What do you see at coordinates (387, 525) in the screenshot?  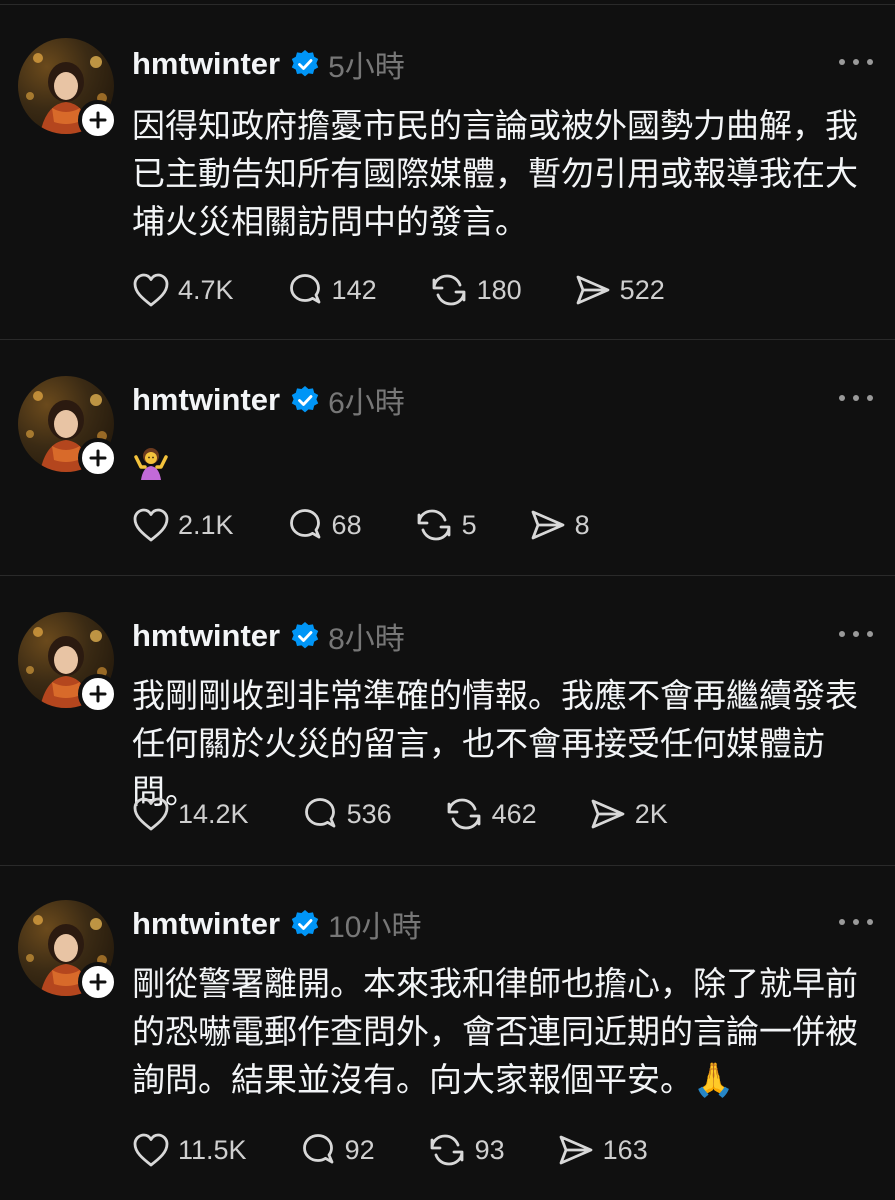 I see `action-bar: 2.1K 68 5 8` at bounding box center [387, 525].